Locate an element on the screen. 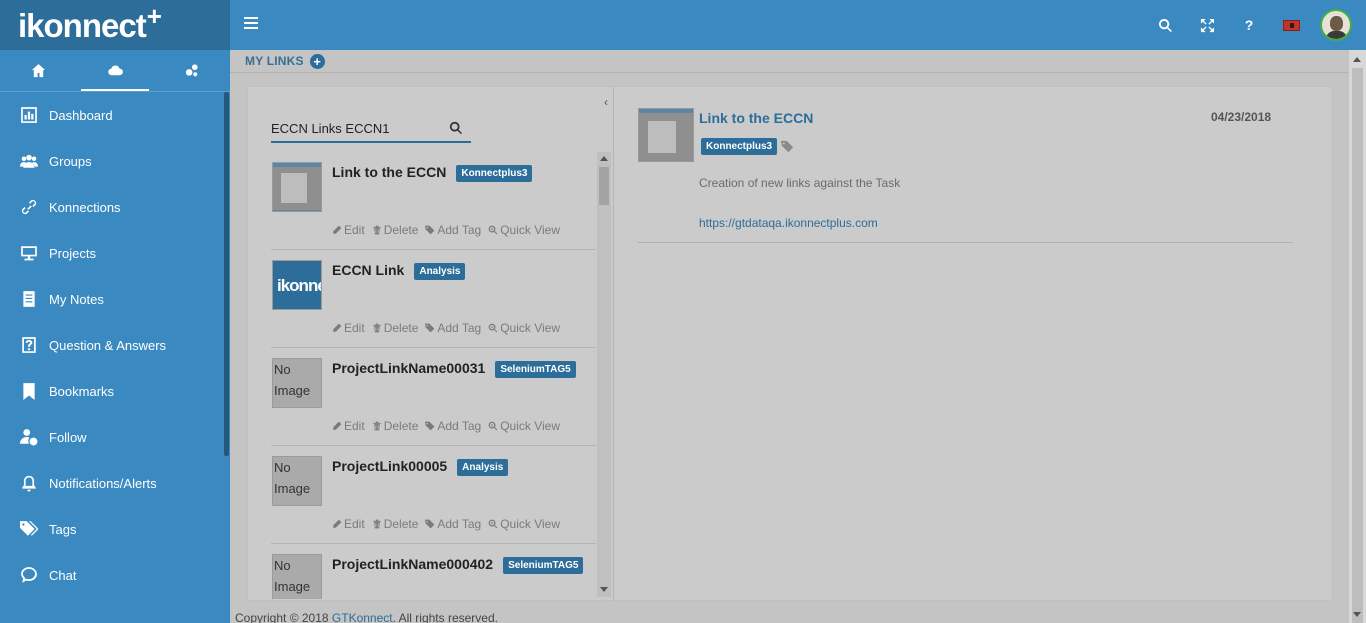  language-button is located at coordinates (1291, 25).